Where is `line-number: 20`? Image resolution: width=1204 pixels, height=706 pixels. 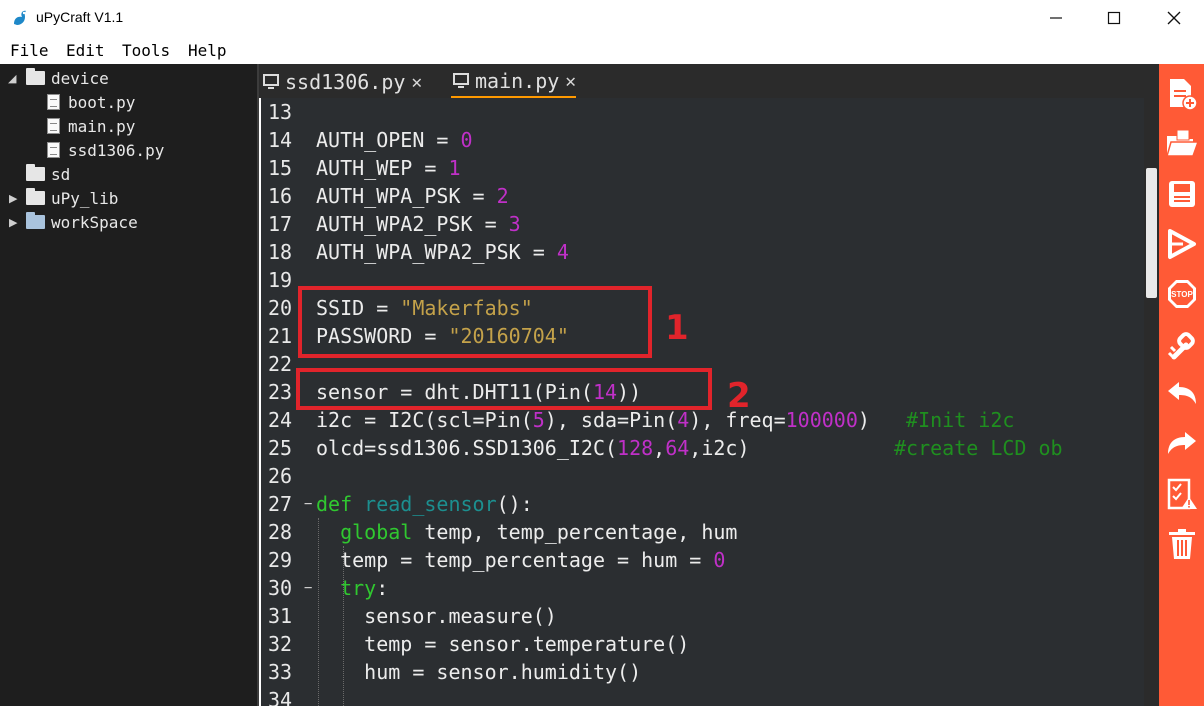
line-number: 20 is located at coordinates (285, 308).